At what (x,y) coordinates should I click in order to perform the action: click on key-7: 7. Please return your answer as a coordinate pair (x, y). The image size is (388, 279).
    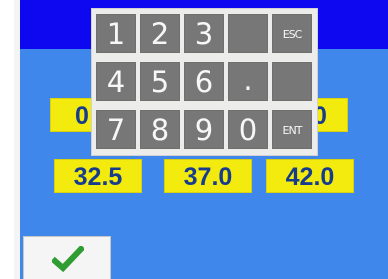
    Looking at the image, I should click on (116, 129).